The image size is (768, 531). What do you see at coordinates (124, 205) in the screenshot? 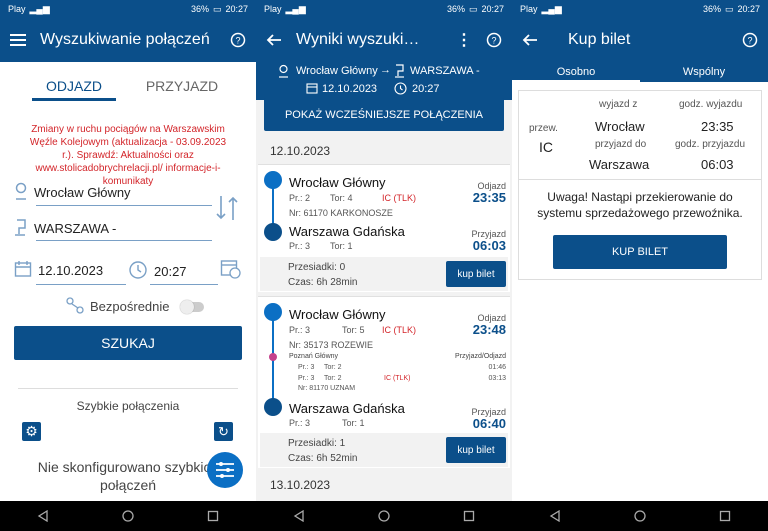
I see `from-underline` at bounding box center [124, 205].